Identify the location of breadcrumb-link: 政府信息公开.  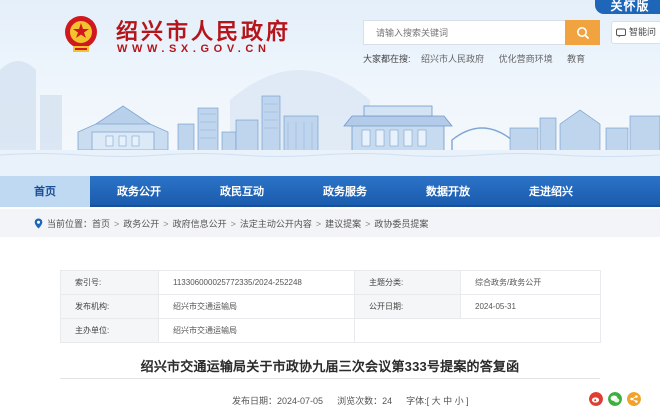
(200, 224).